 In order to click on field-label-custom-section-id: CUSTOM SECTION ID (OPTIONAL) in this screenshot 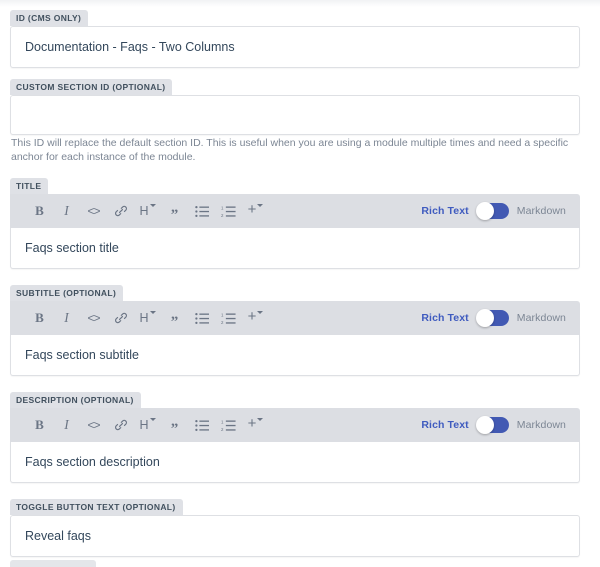, I will do `click(91, 87)`.